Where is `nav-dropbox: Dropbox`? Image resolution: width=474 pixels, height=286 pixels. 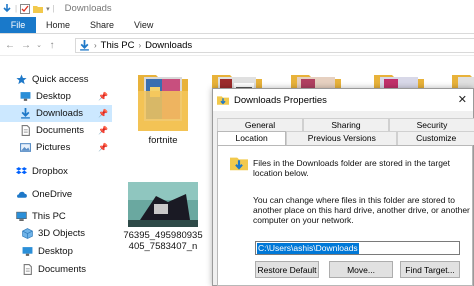 nav-dropbox: Dropbox is located at coordinates (56, 171).